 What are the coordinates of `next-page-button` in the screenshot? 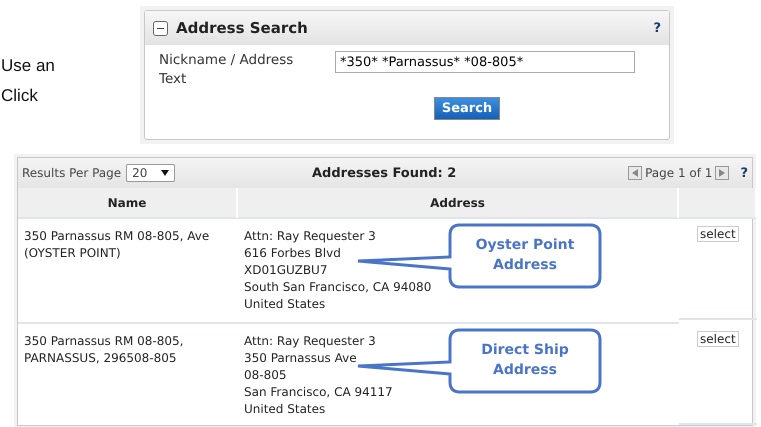 It's located at (722, 173).